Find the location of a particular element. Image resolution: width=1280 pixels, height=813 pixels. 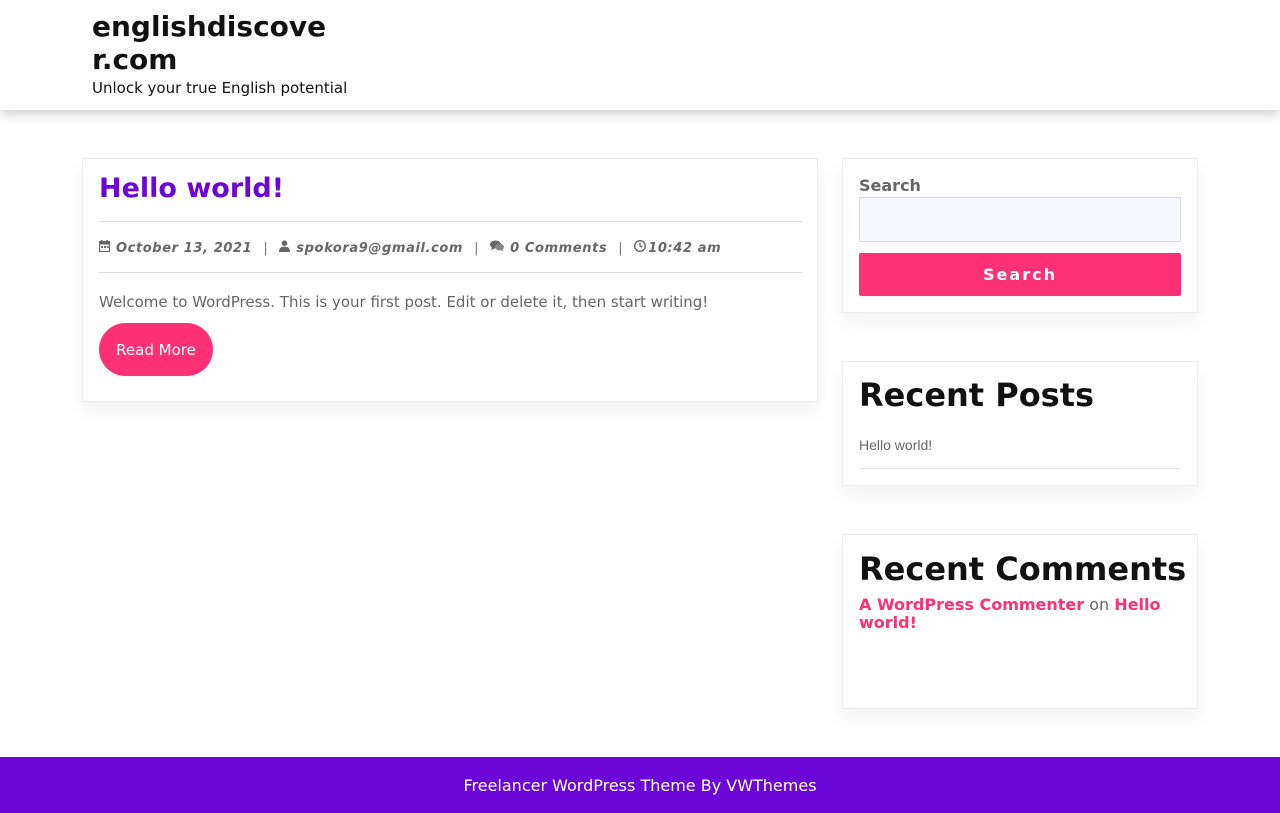

post-time: 10:42 am is located at coordinates (685, 248).